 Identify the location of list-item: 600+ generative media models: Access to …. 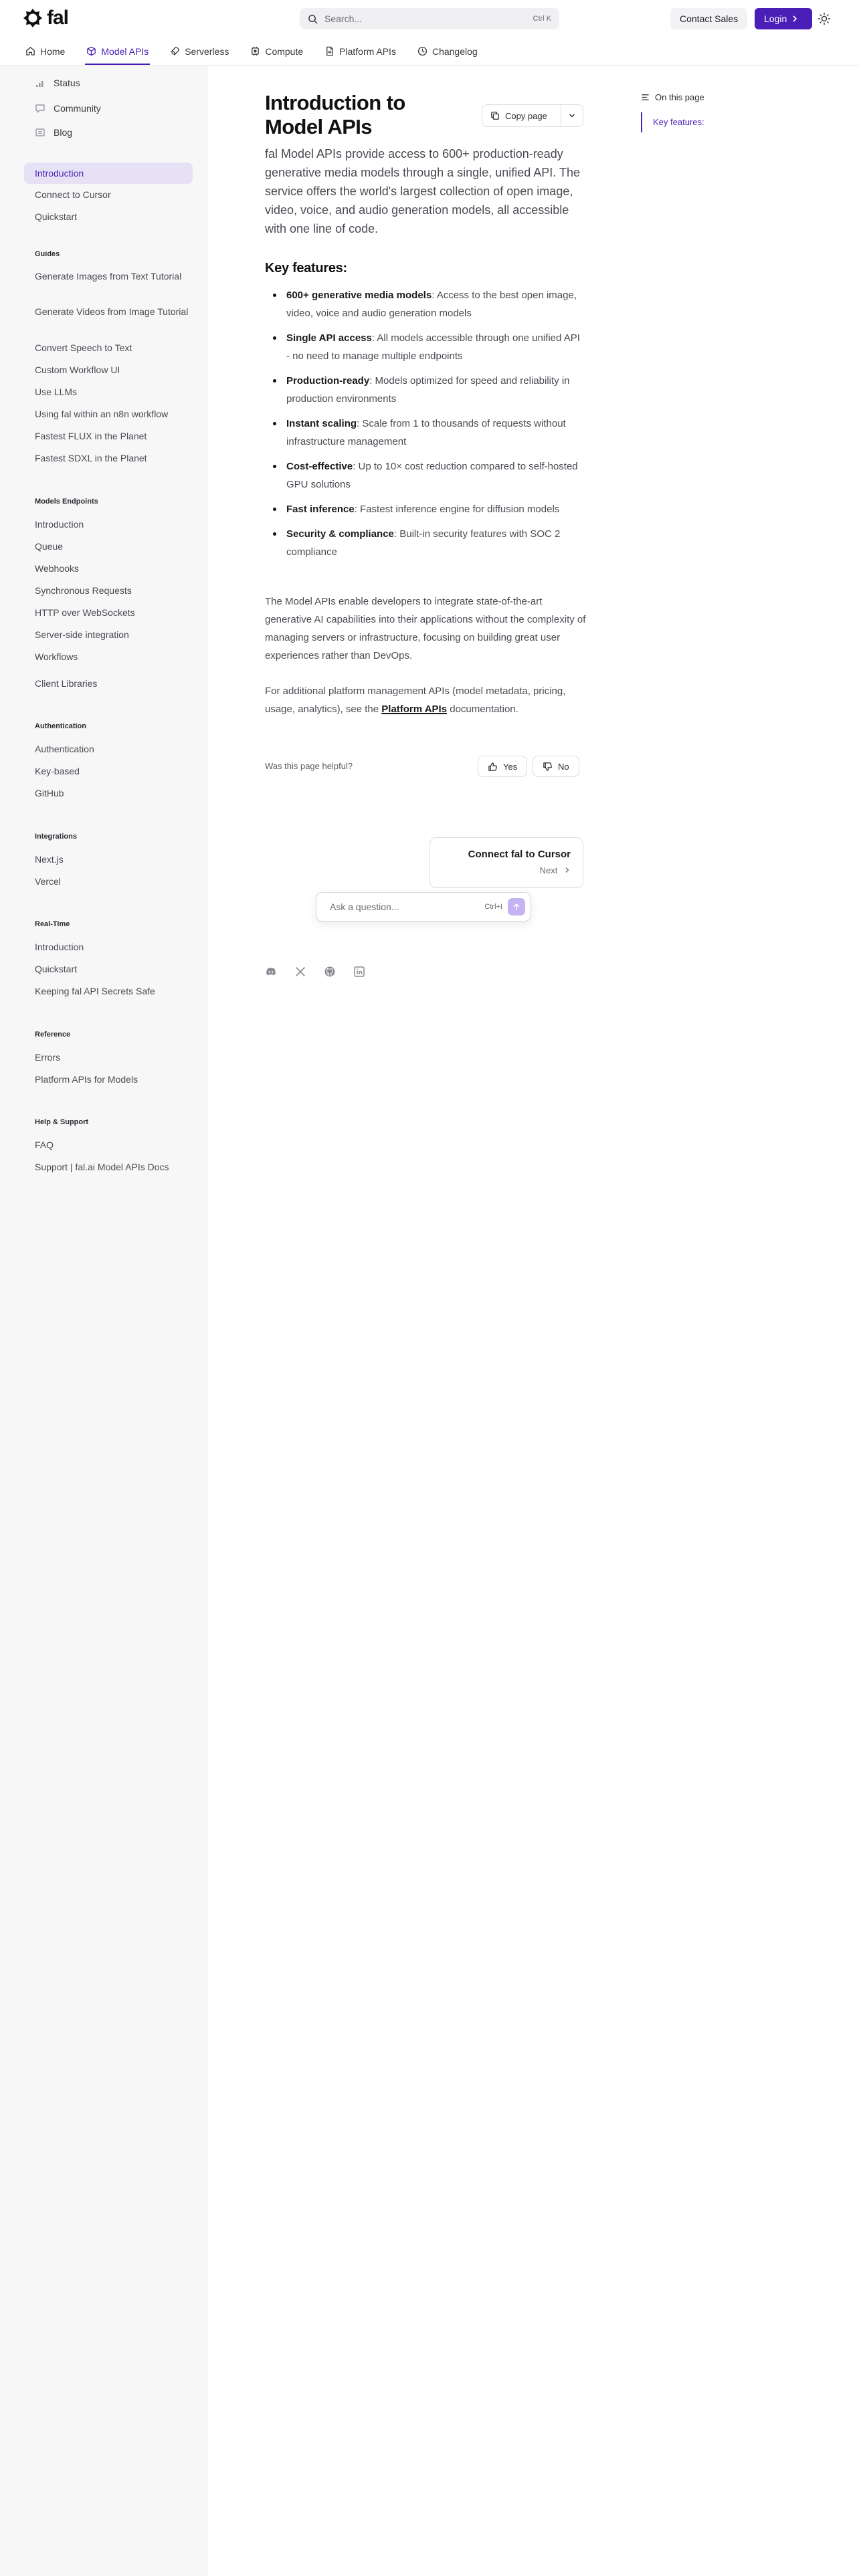
(426, 304).